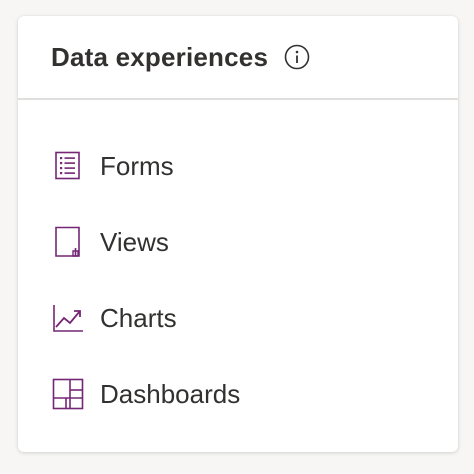  What do you see at coordinates (134, 241) in the screenshot?
I see `list-item-label: Views` at bounding box center [134, 241].